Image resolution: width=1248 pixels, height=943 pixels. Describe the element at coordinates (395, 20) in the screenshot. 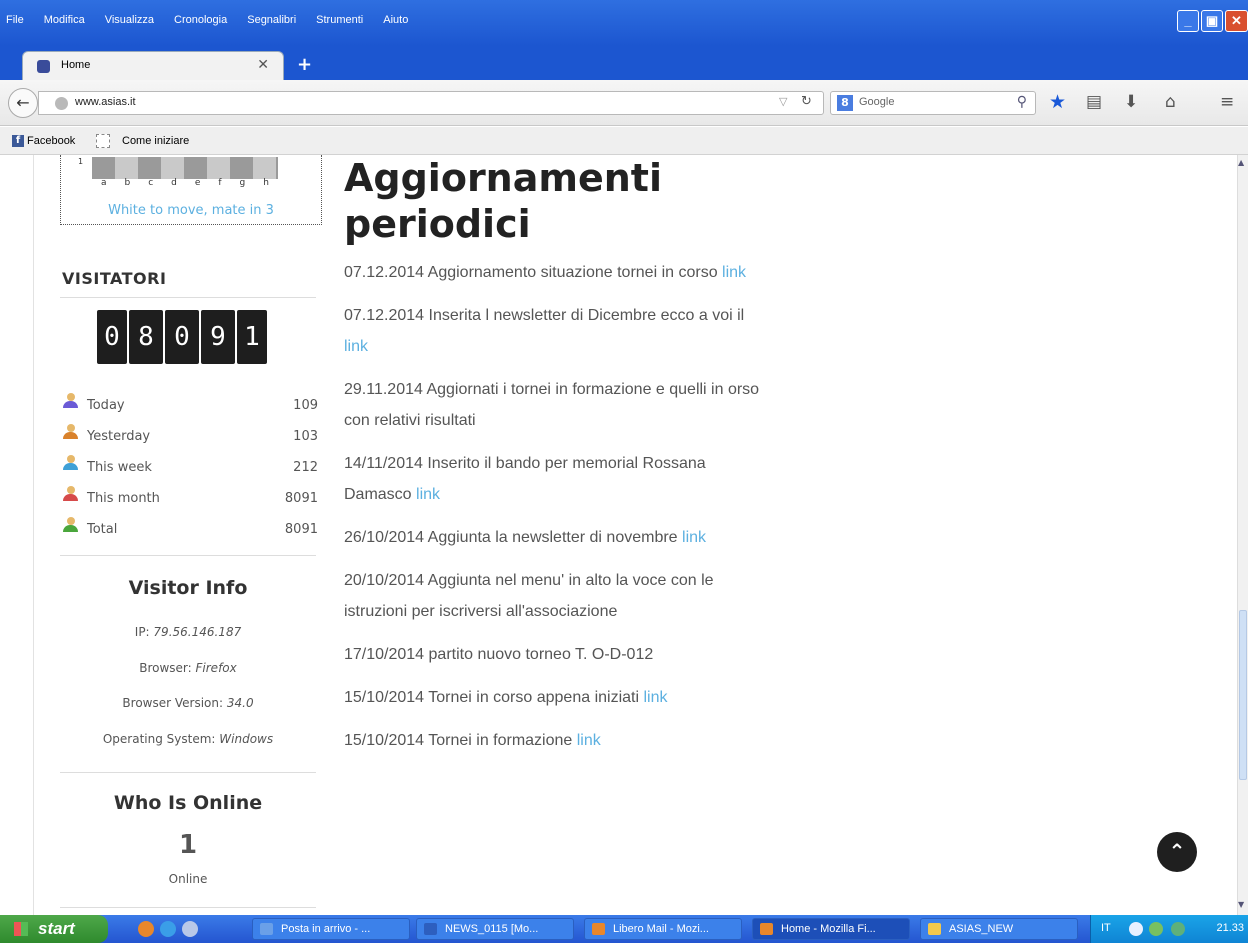

I see `menu-aiuto: Aiuto` at that location.